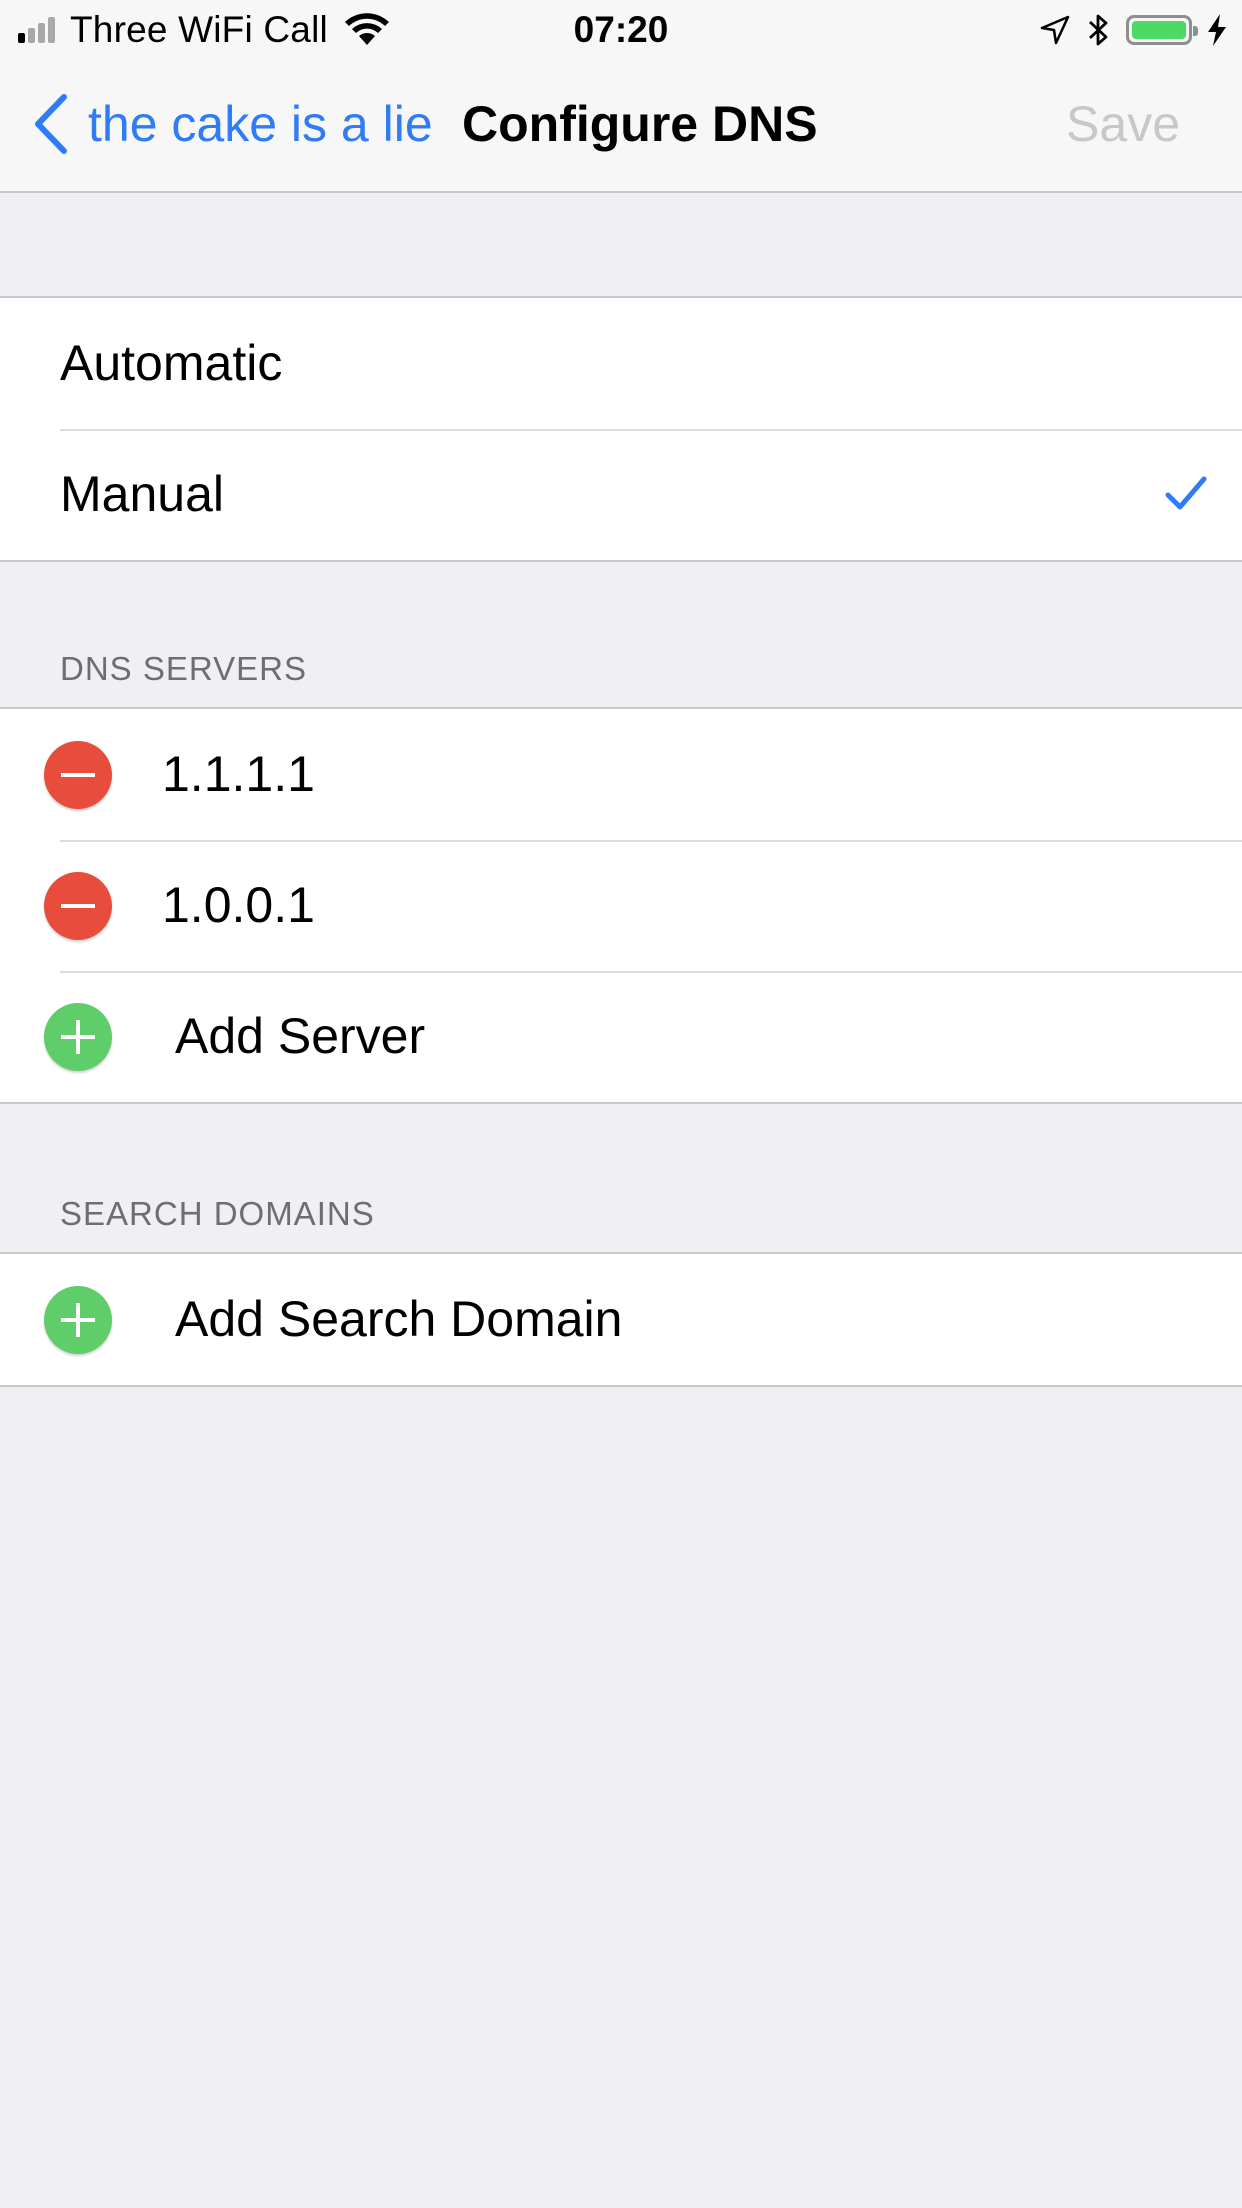  I want to click on add-server-label: Add Server, so click(300, 1036).